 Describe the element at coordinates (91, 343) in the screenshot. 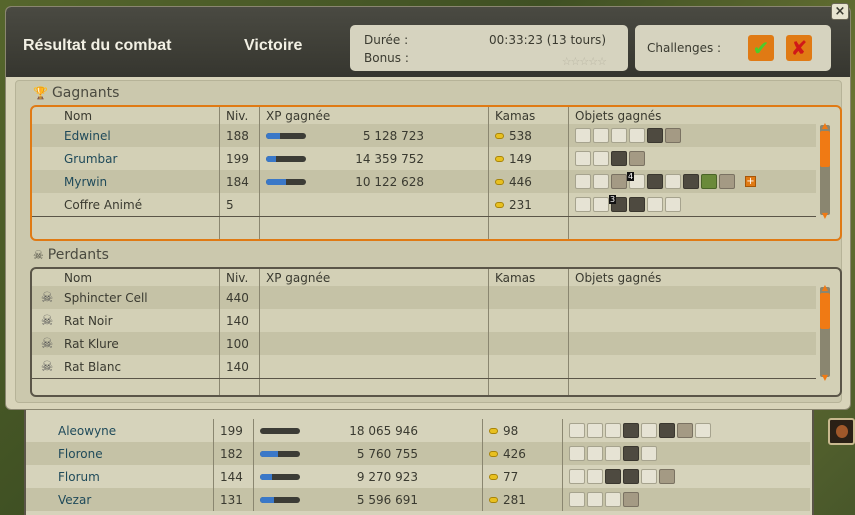

I see `monster-name: Rat Klure` at that location.